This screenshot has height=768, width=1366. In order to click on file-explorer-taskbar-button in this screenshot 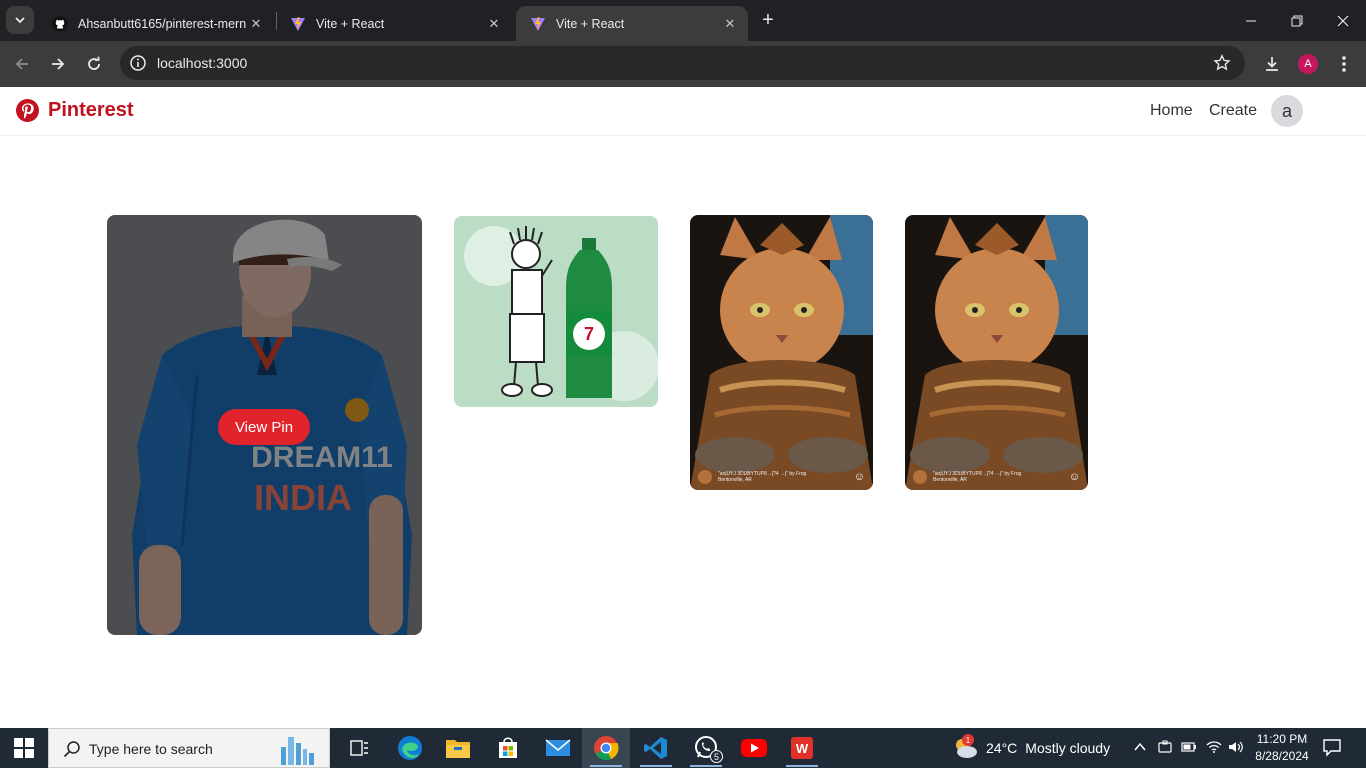, I will do `click(458, 748)`.